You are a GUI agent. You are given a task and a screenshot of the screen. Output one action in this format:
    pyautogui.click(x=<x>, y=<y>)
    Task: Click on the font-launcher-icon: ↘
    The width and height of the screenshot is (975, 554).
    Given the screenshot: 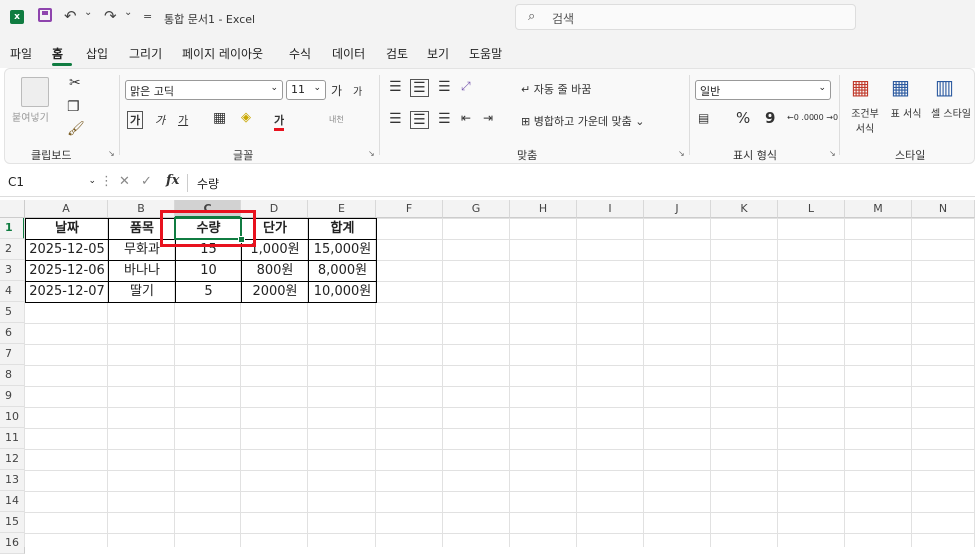 What is the action you would take?
    pyautogui.click(x=371, y=153)
    